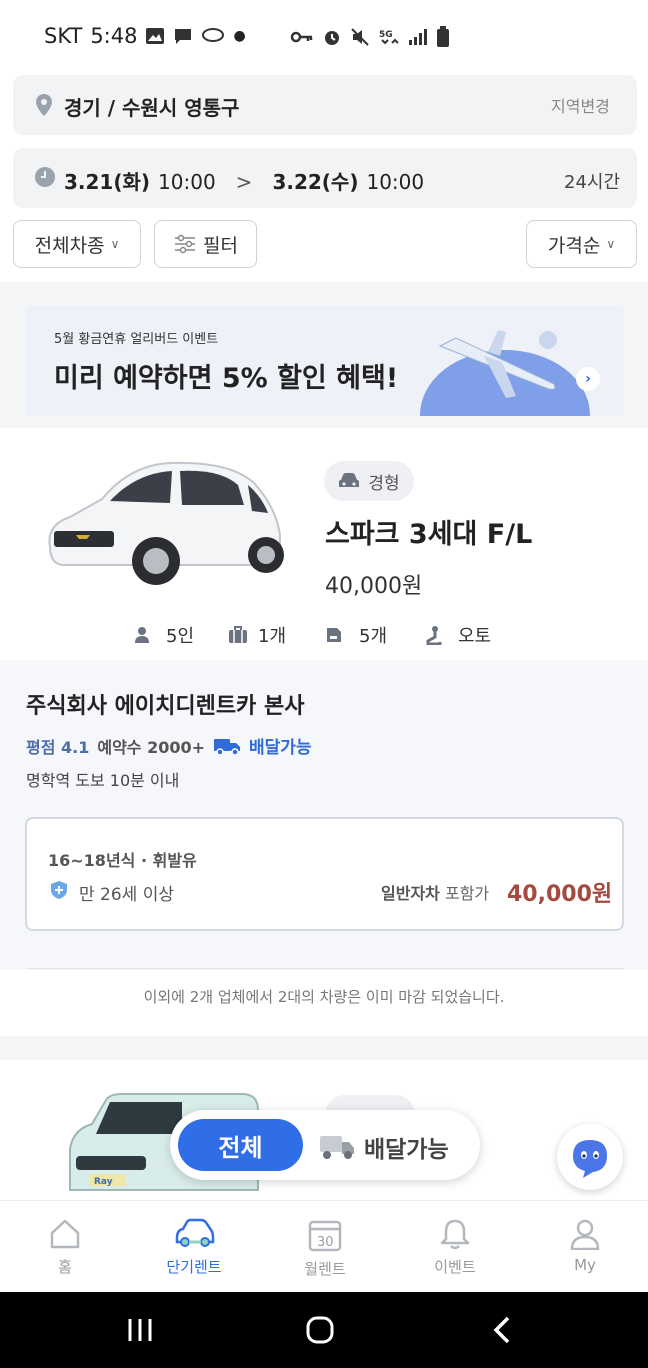 The image size is (648, 1368). Describe the element at coordinates (585, 1234) in the screenshot. I see `user-icon` at that location.